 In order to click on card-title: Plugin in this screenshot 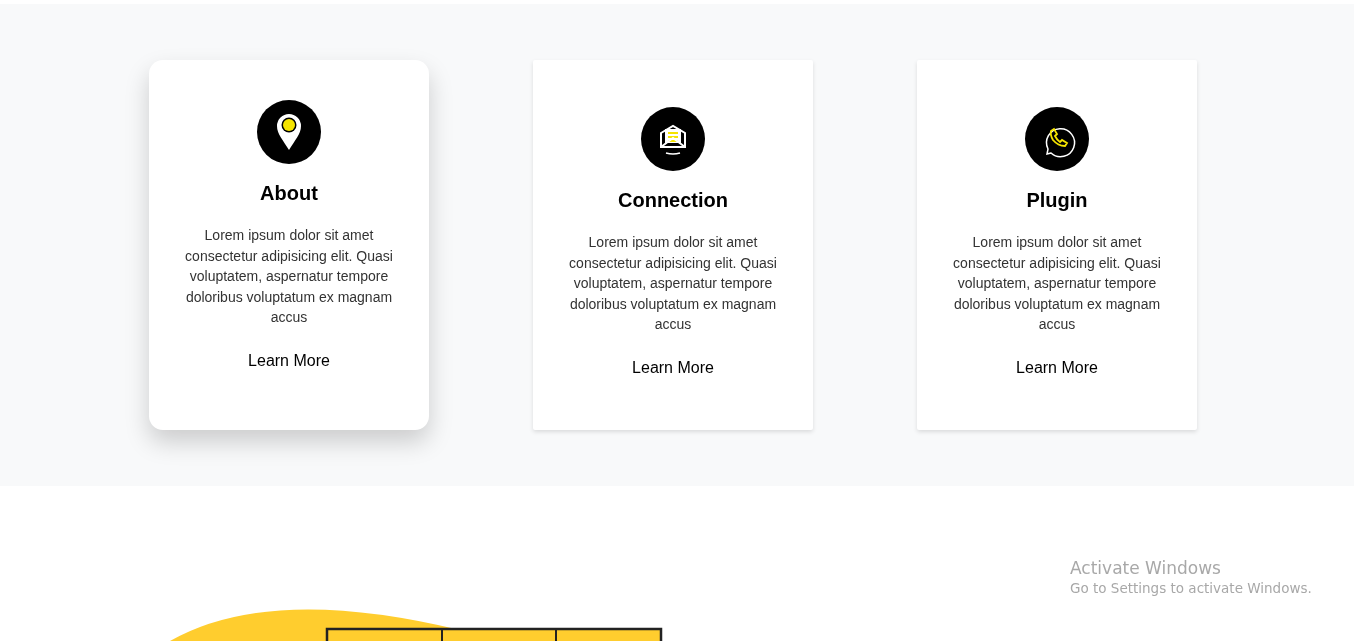, I will do `click(1057, 200)`.